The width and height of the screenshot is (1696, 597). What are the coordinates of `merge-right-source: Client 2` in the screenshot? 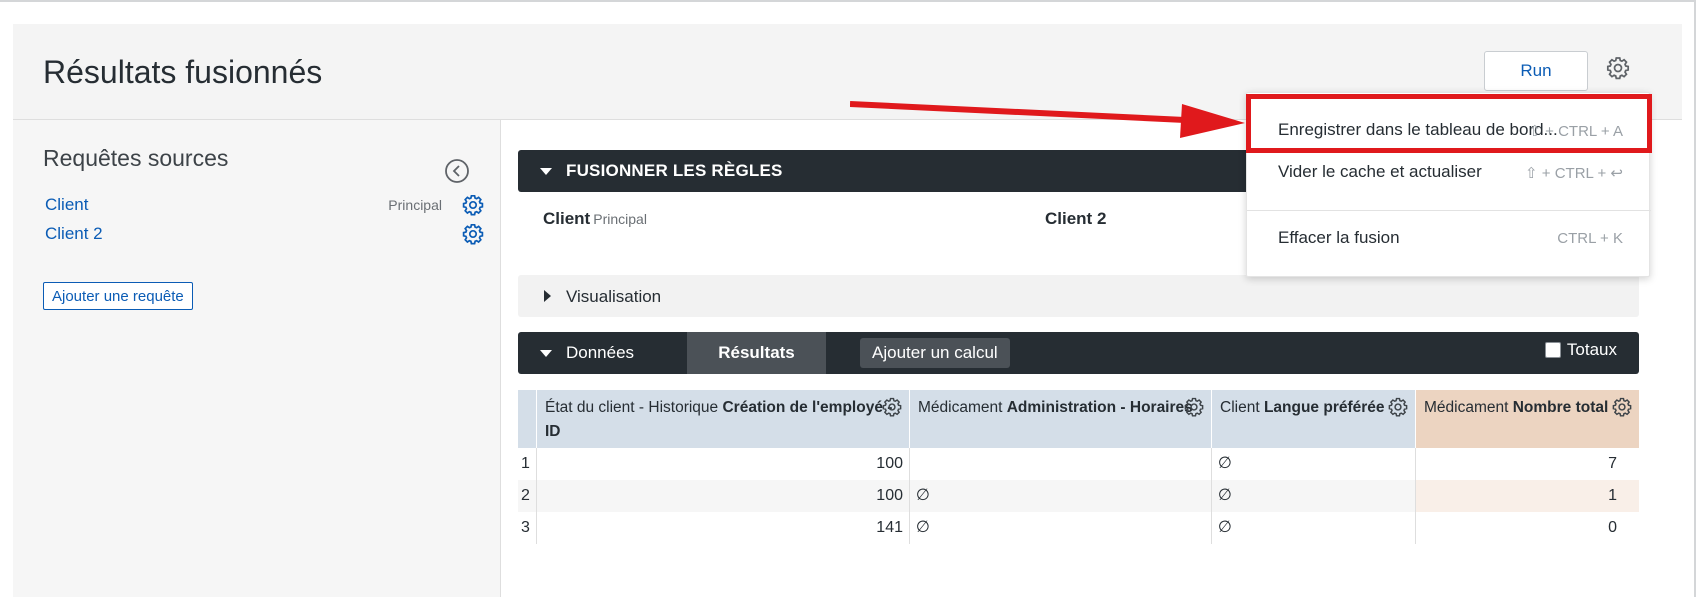 It's located at (1076, 218).